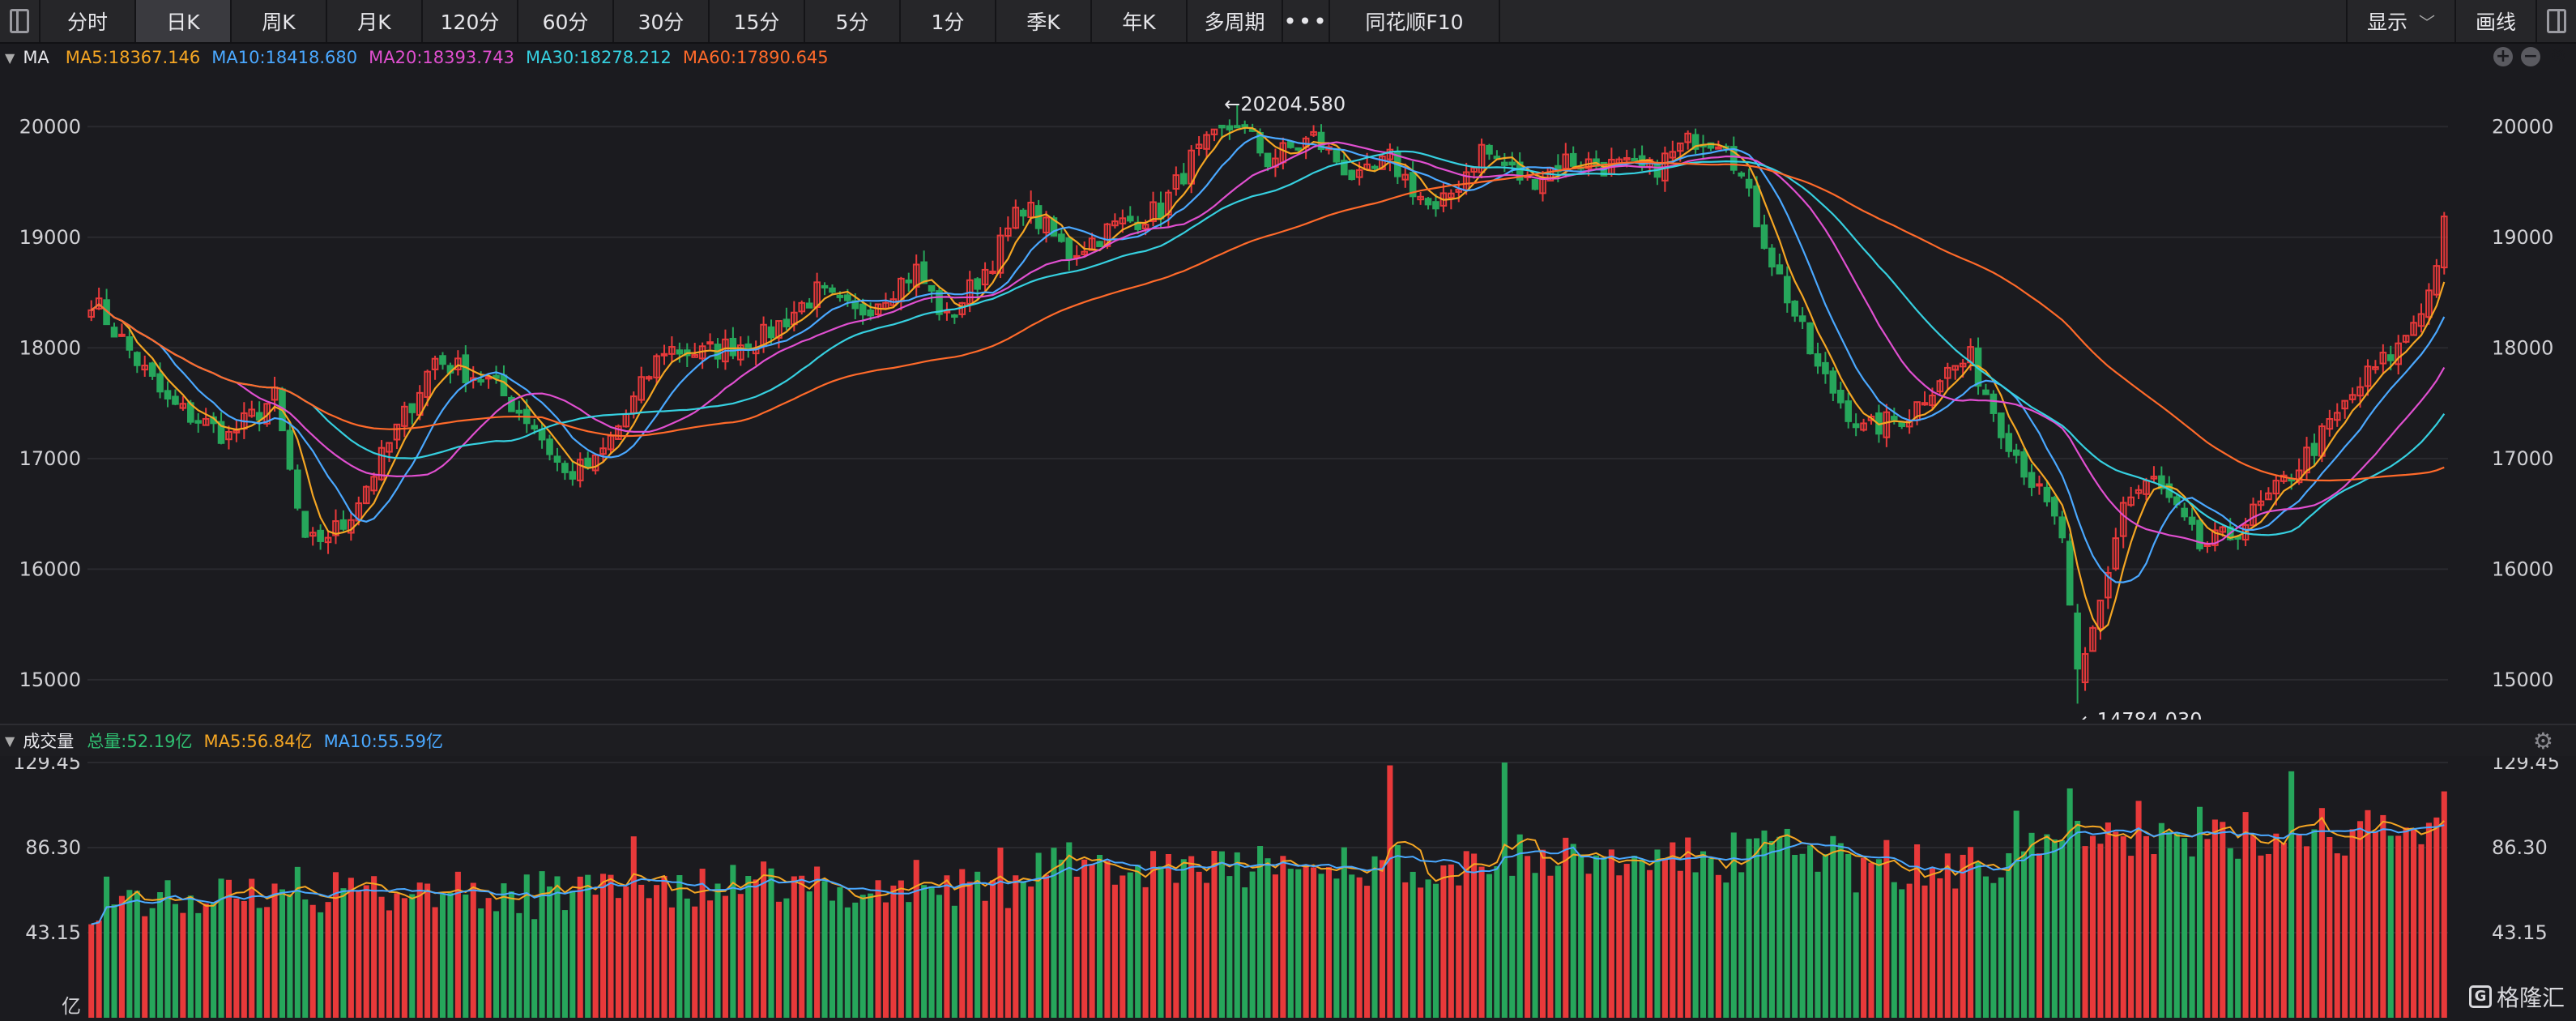 The image size is (2576, 1021). I want to click on tab-9: 1分, so click(948, 21).